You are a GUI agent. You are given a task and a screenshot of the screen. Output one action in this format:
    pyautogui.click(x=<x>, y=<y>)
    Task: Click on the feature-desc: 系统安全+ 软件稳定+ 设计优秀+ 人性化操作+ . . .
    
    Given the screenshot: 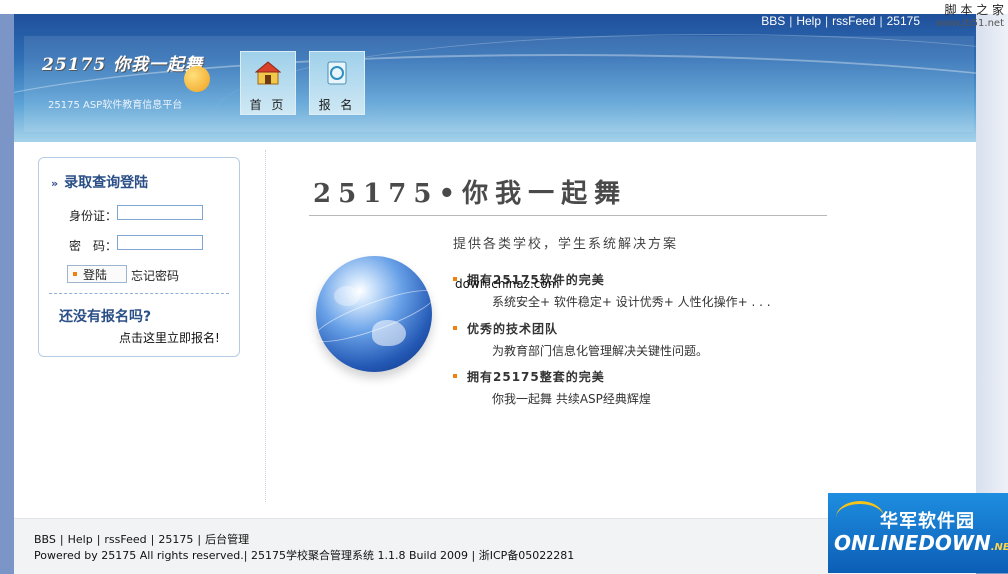 What is the action you would take?
    pyautogui.click(x=631, y=302)
    